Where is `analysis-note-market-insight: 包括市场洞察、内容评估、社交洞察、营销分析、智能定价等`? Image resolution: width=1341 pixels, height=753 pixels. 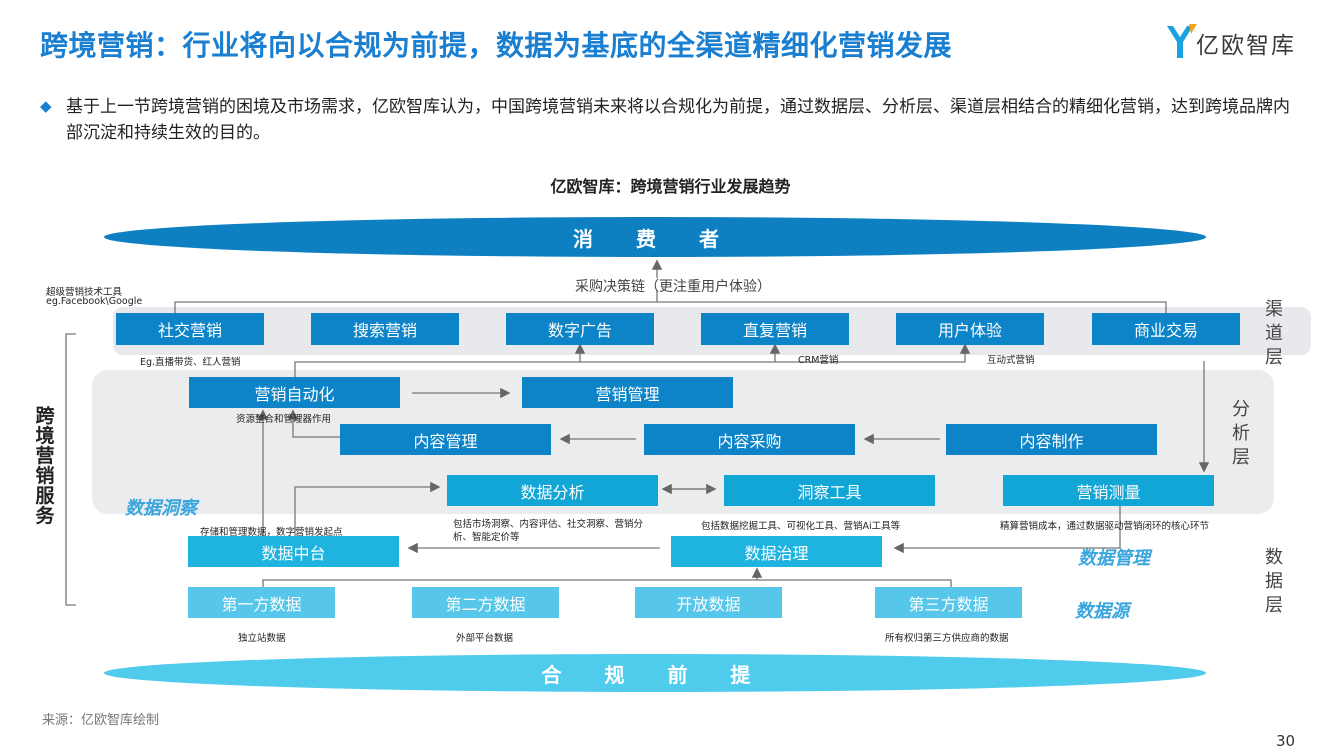 analysis-note-market-insight: 包括市场洞察、内容评估、社交洞察、营销分析、智能定价等 is located at coordinates (548, 531).